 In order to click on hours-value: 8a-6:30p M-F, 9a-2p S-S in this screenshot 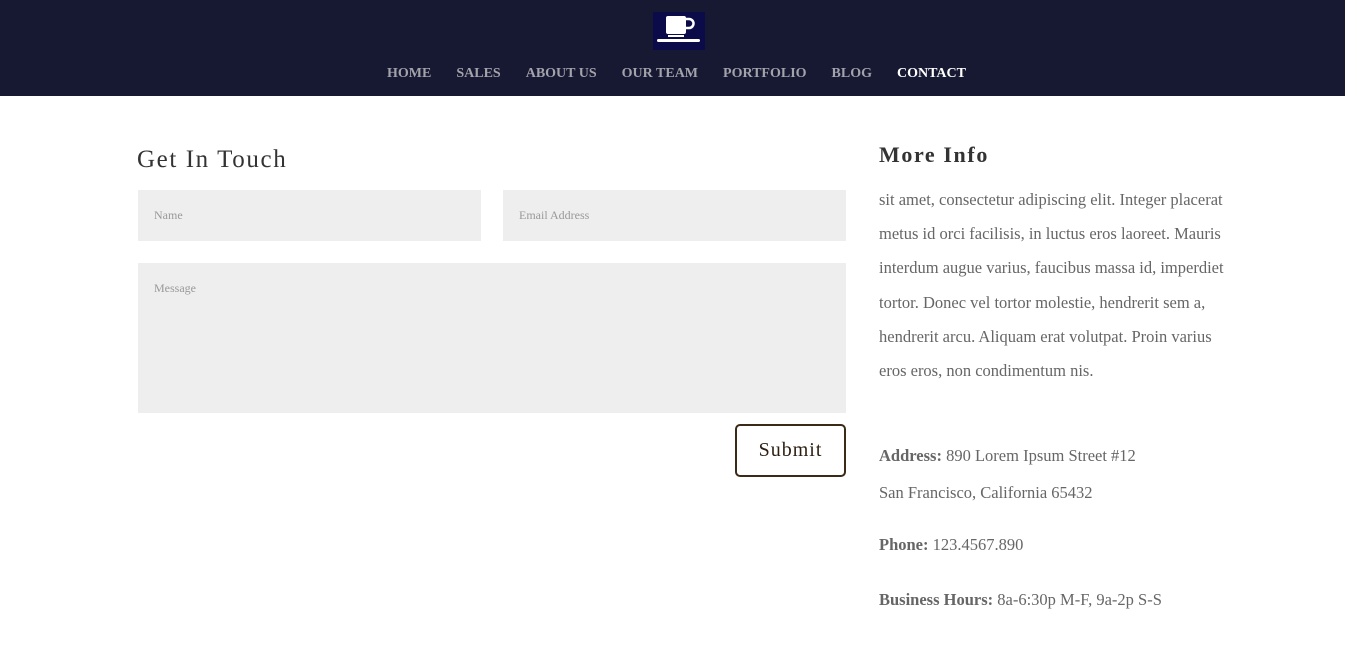, I will do `click(1079, 599)`.